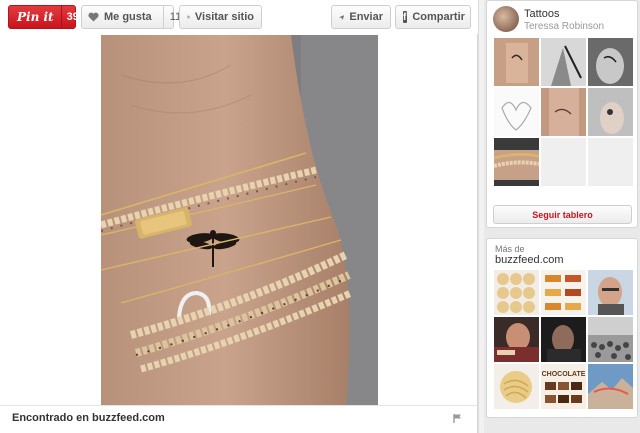 Image resolution: width=640 pixels, height=433 pixels. I want to click on share-button: f Compartir, so click(433, 17).